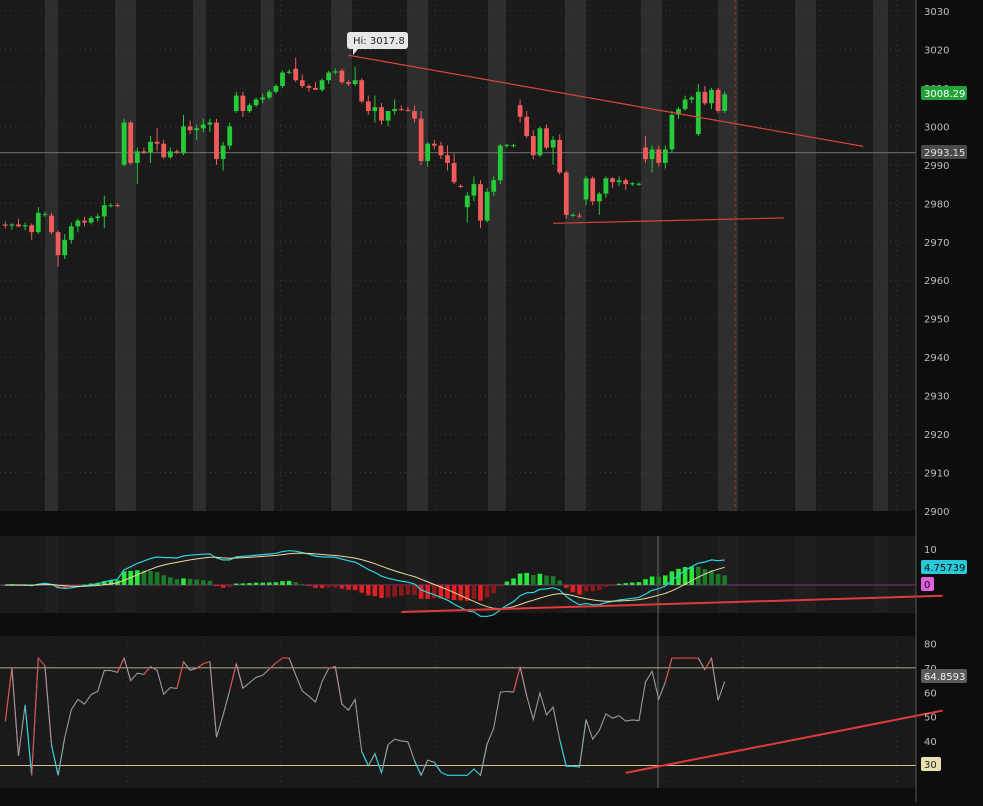 This screenshot has width=983, height=806. I want to click on rsi-tick-label: 50, so click(930, 718).